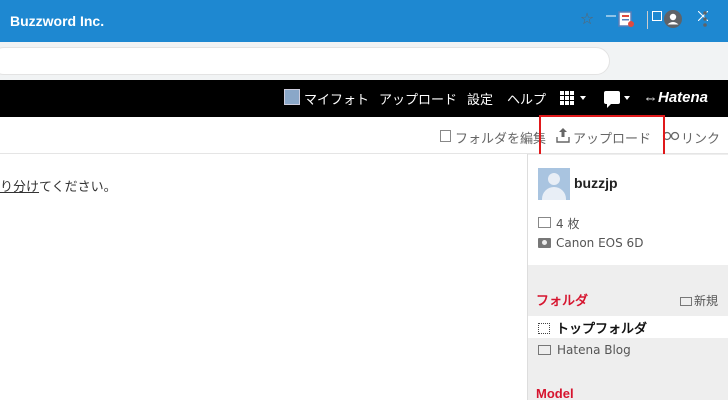 This screenshot has width=728, height=400. I want to click on nav-my-photo: マイフォト, so click(336, 98).